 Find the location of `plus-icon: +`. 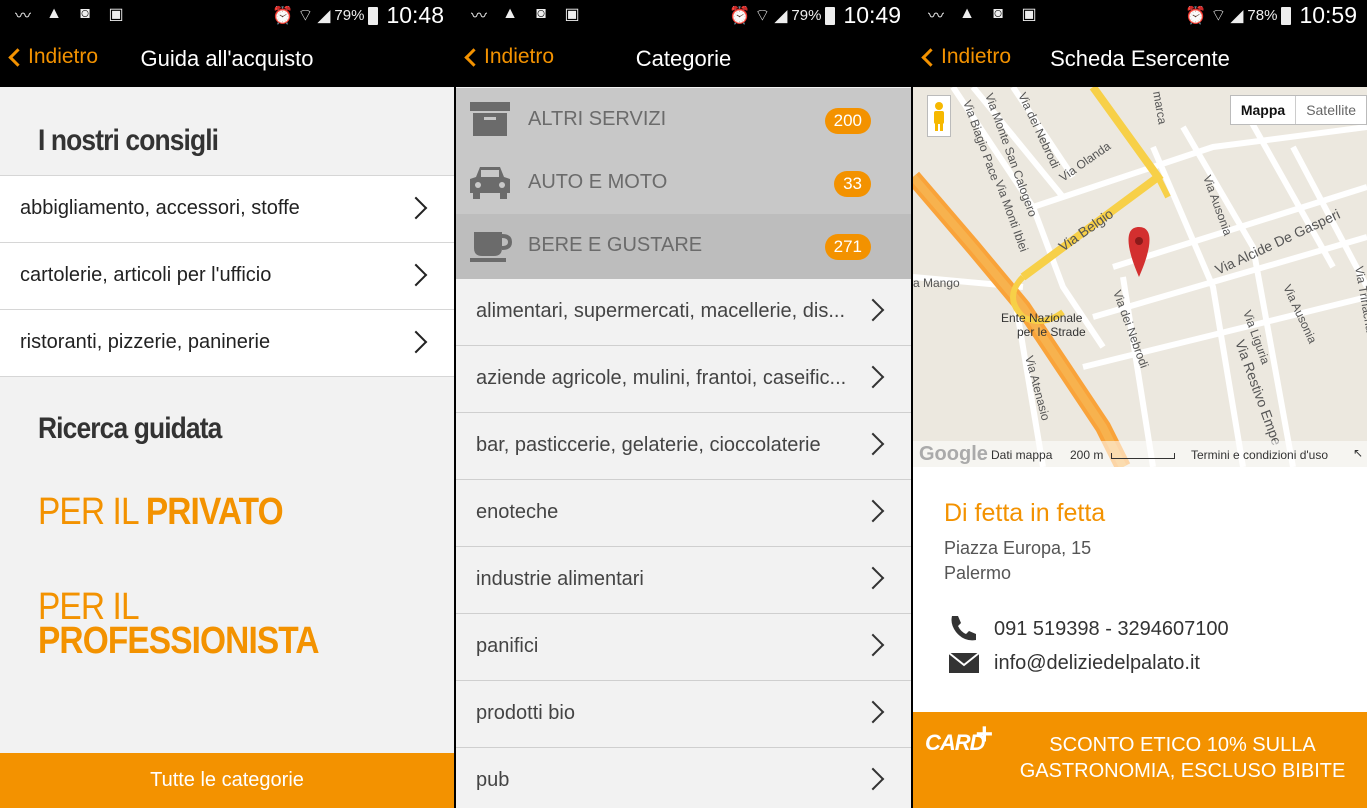

plus-icon: + is located at coordinates (984, 734).